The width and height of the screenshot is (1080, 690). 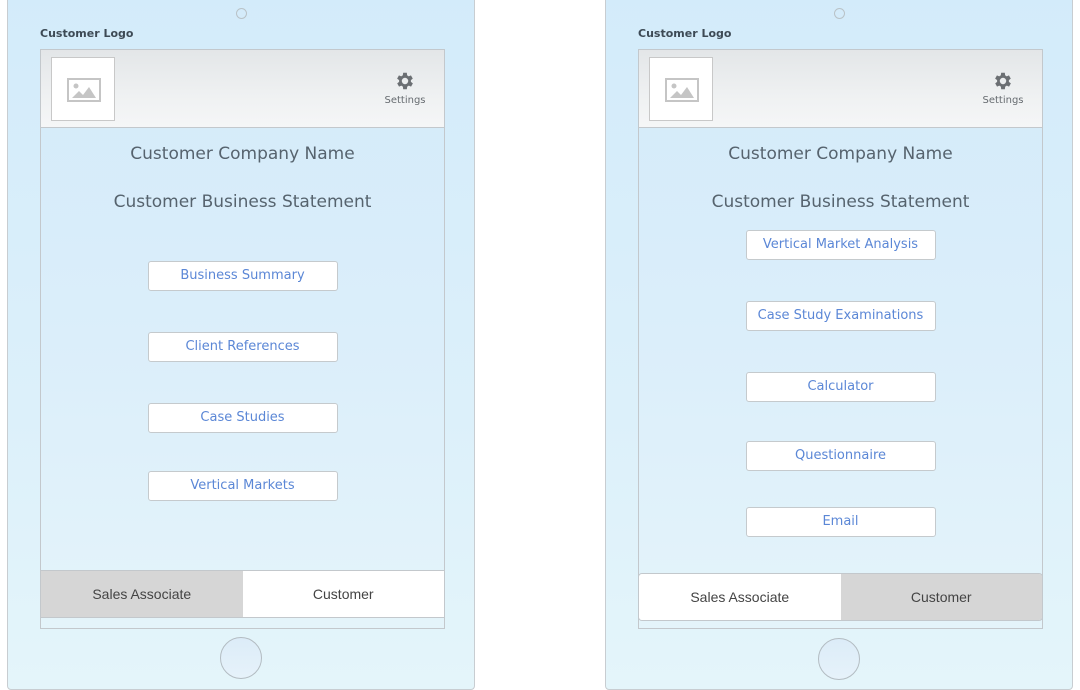 I want to click on questionnaire-button: Questionnaire, so click(x=840, y=456).